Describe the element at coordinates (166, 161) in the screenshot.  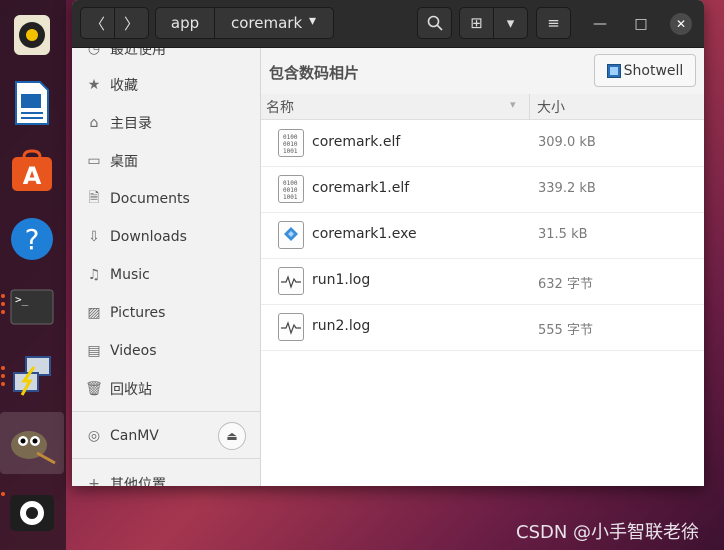
I see `sidebar-item-desktop: ▭ 桌面` at that location.